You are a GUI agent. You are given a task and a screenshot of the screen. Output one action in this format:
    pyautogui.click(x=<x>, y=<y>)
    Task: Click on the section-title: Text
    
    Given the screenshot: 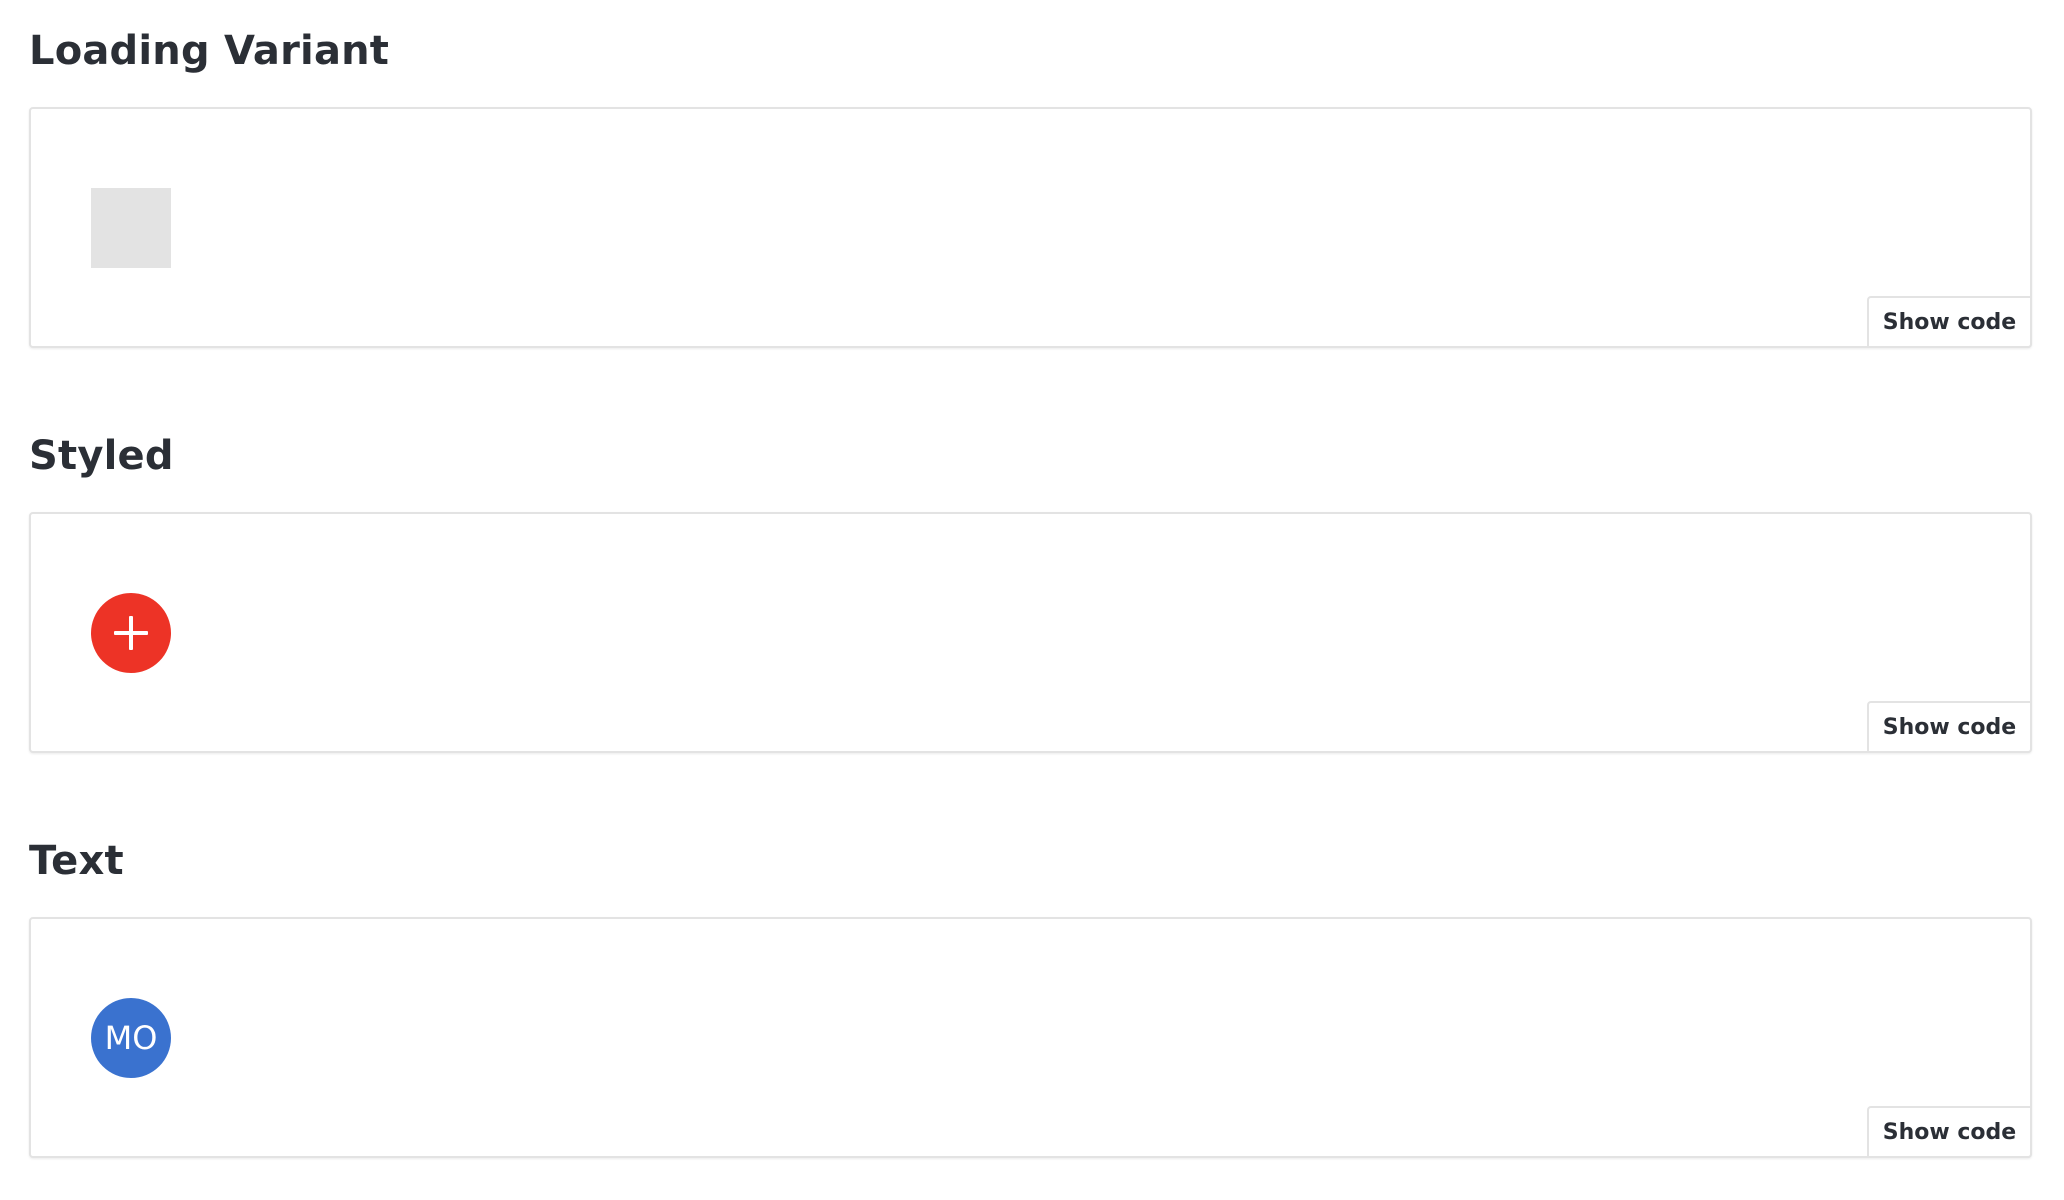 What is the action you would take?
    pyautogui.click(x=76, y=861)
    